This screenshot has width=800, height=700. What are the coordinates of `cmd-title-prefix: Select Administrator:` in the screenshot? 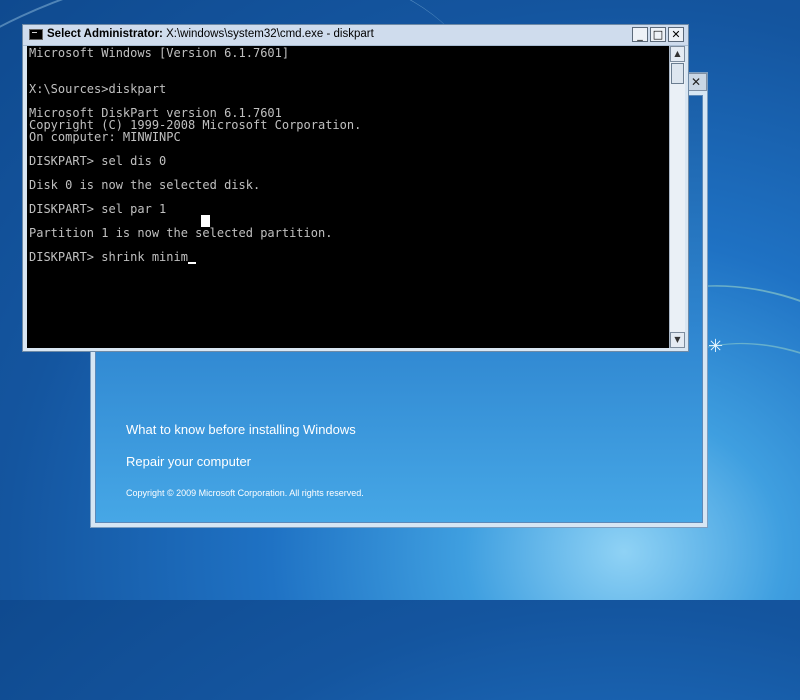 It's located at (107, 34).